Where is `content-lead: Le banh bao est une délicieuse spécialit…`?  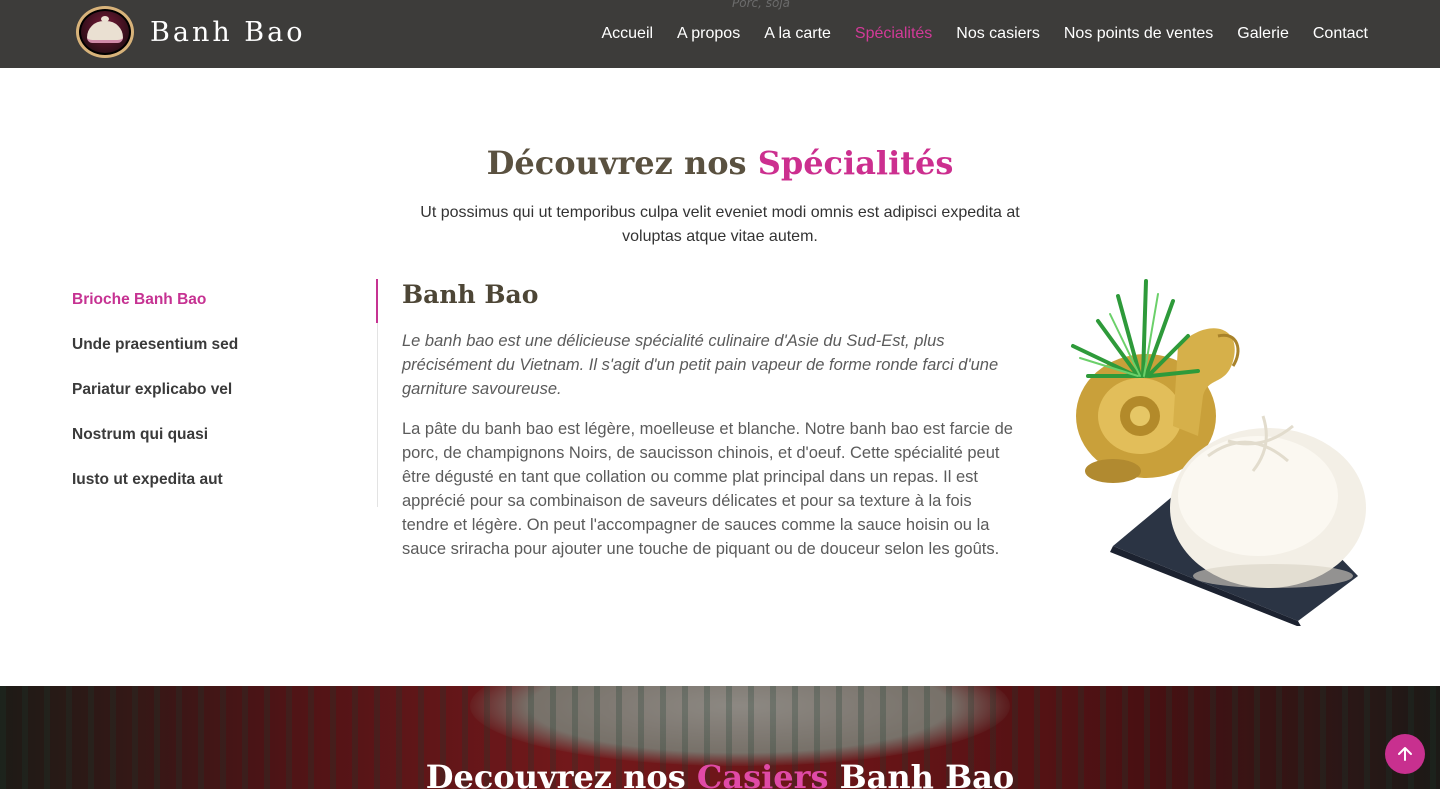 content-lead: Le banh bao est une délicieuse spécialit… is located at coordinates (700, 365).